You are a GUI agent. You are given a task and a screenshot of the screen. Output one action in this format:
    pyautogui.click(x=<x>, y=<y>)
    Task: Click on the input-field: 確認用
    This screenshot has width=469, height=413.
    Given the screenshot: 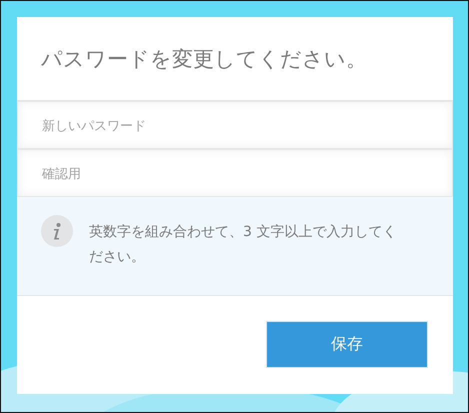 What is the action you would take?
    pyautogui.click(x=235, y=173)
    